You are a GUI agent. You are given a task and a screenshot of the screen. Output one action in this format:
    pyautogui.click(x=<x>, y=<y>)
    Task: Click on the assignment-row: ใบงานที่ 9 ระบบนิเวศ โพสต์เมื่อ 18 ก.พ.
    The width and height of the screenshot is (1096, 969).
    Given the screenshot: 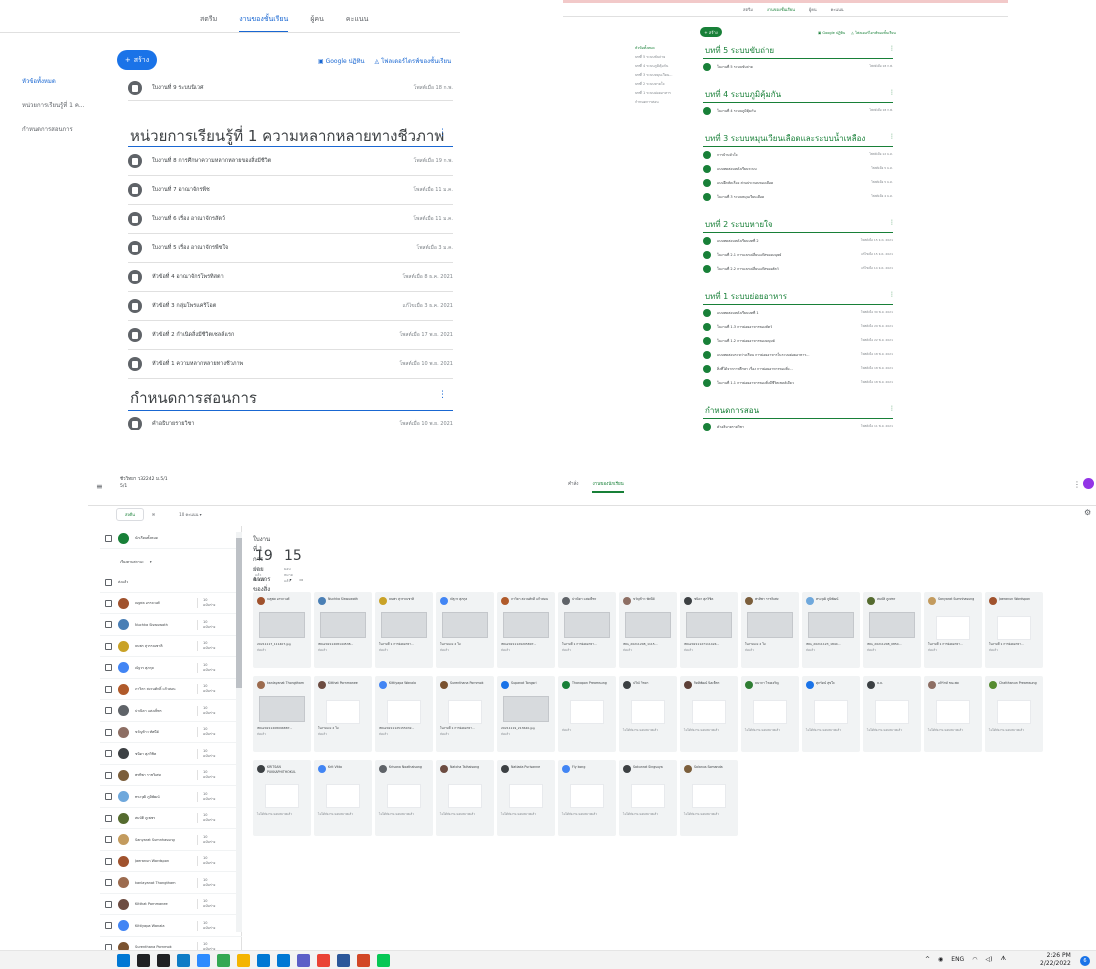 What is the action you would take?
    pyautogui.click(x=290, y=88)
    